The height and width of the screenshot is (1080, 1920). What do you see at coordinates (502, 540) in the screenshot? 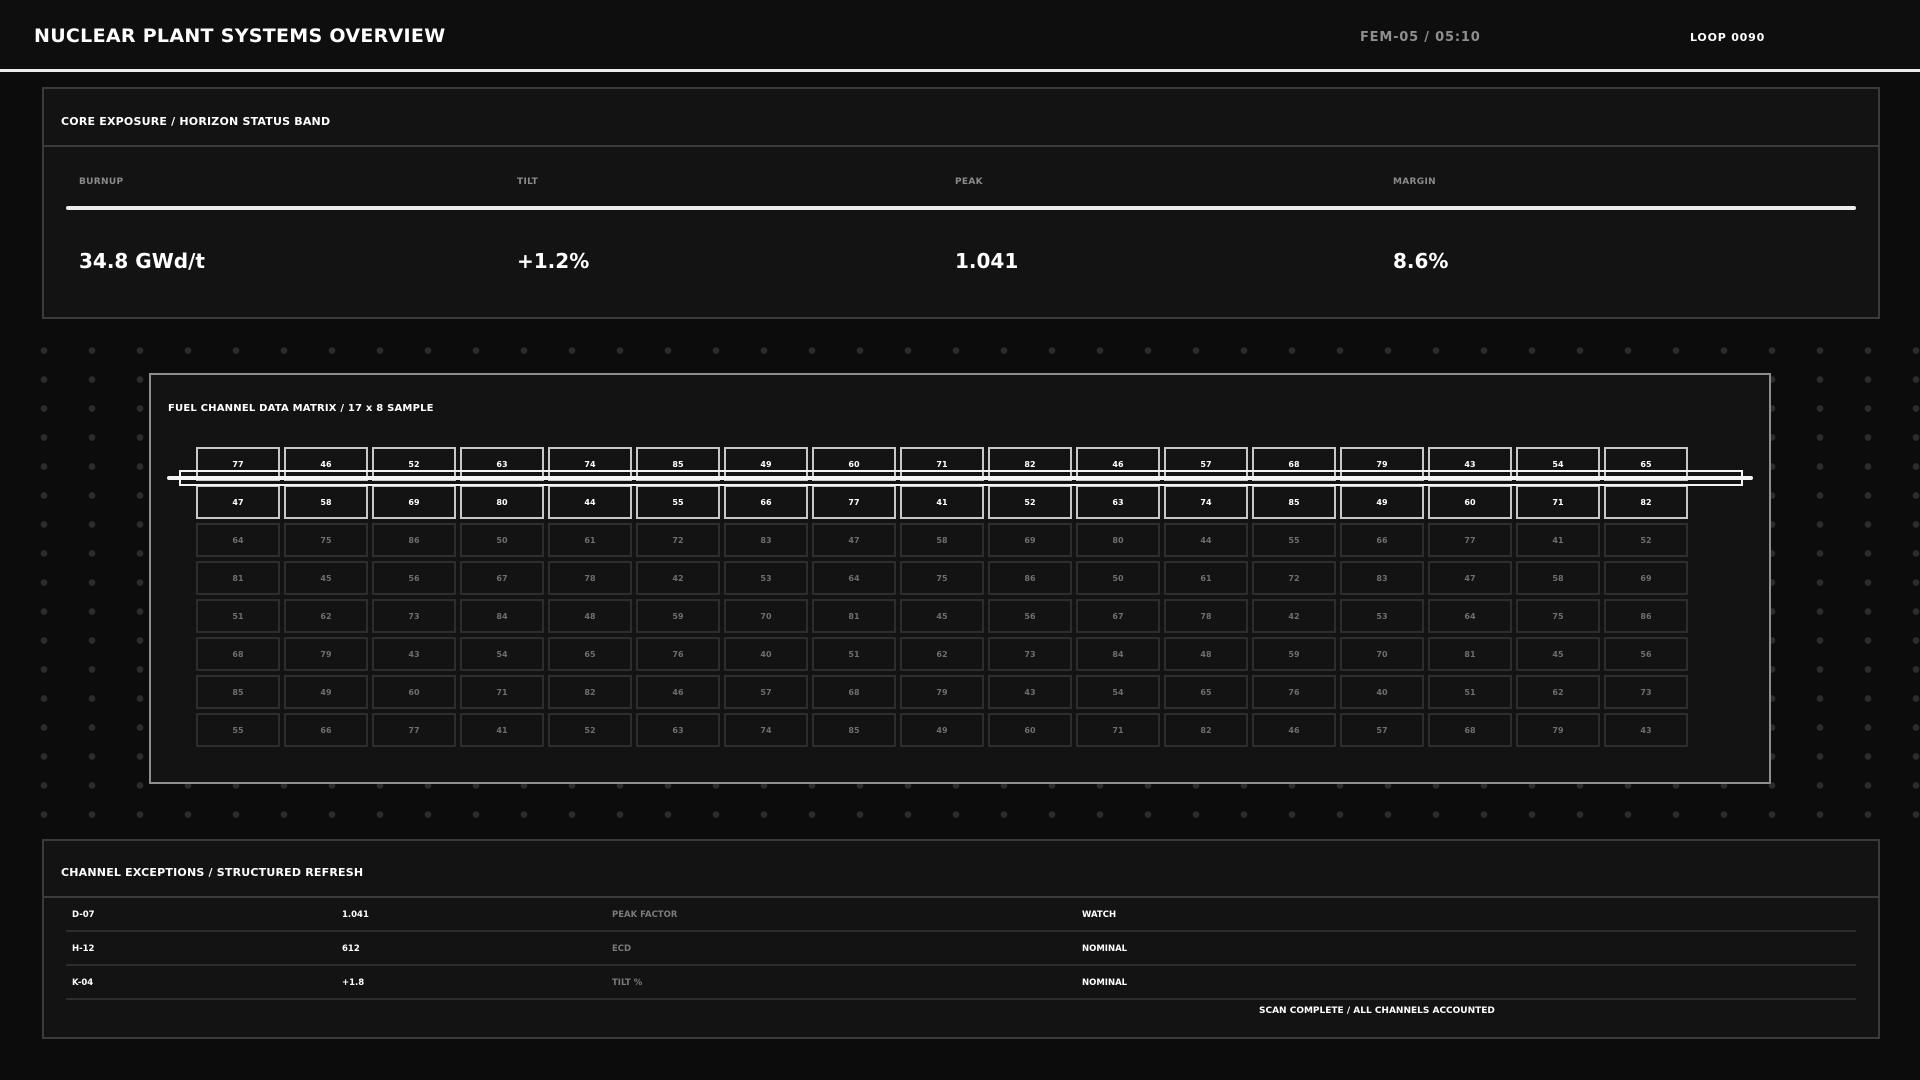
I see `matrix-cell: 50` at bounding box center [502, 540].